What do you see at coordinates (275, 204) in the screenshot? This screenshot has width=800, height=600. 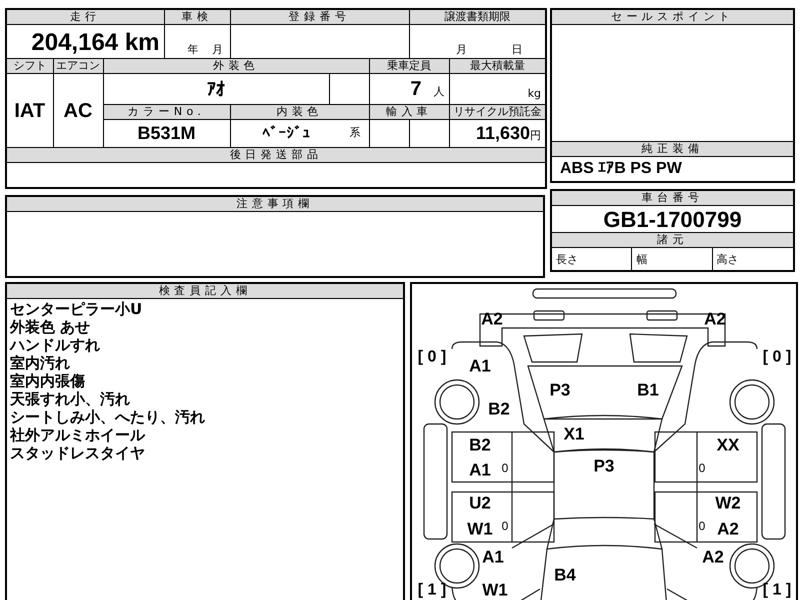 I see `section-header: 注意事項欄` at bounding box center [275, 204].